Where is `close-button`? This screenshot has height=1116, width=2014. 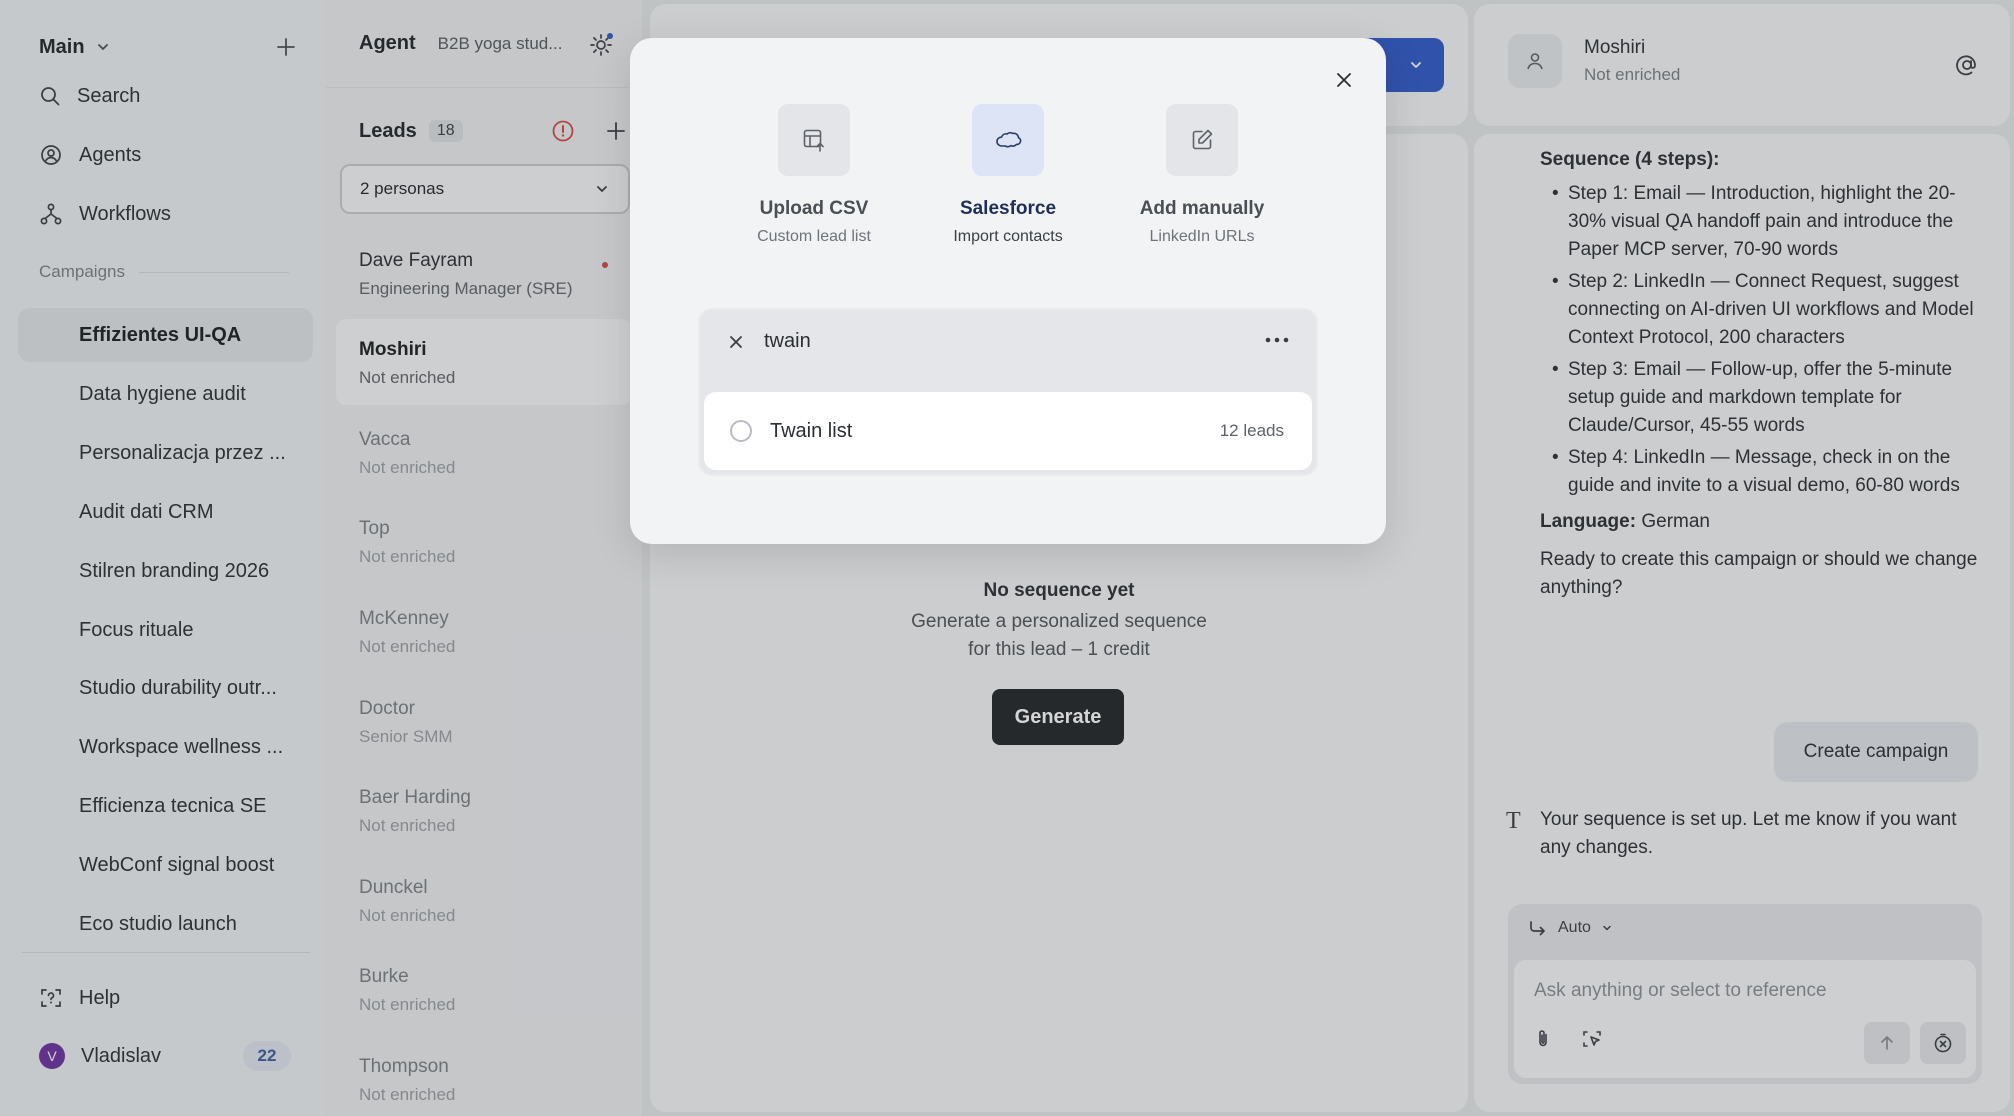 close-button is located at coordinates (1344, 80).